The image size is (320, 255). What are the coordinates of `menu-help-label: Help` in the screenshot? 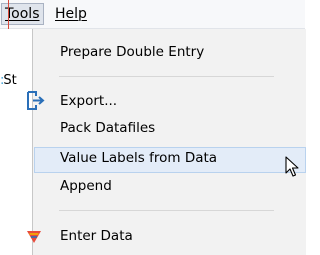 It's located at (71, 14).